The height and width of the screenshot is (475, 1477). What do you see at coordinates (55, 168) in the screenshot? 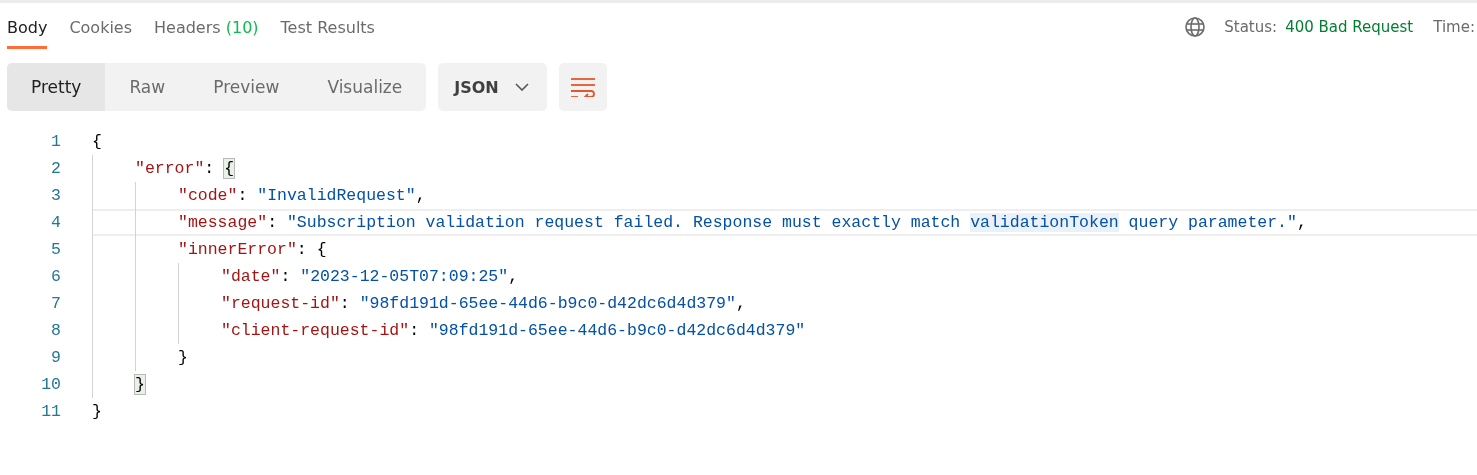
I see `line-number: 2` at bounding box center [55, 168].